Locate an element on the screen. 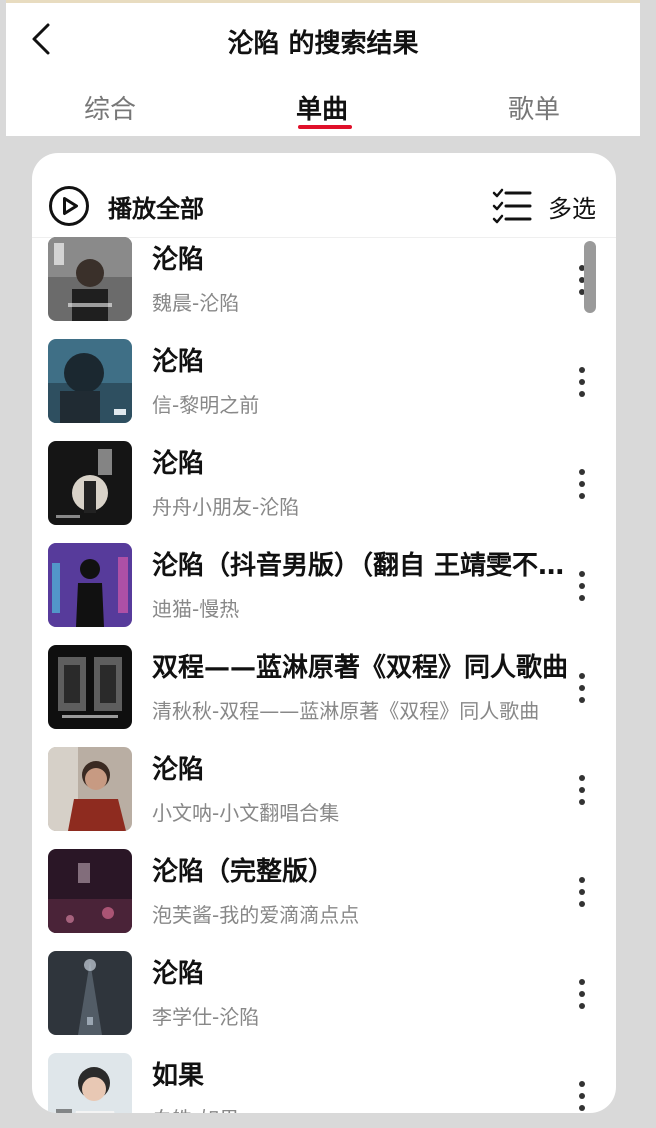 This screenshot has height=1128, width=656. song-row: 双程——蓝淋原著《双程》同人歌曲 清秋秋-双程——蓝淋原著《双程》同人歌曲 is located at coordinates (324, 696).